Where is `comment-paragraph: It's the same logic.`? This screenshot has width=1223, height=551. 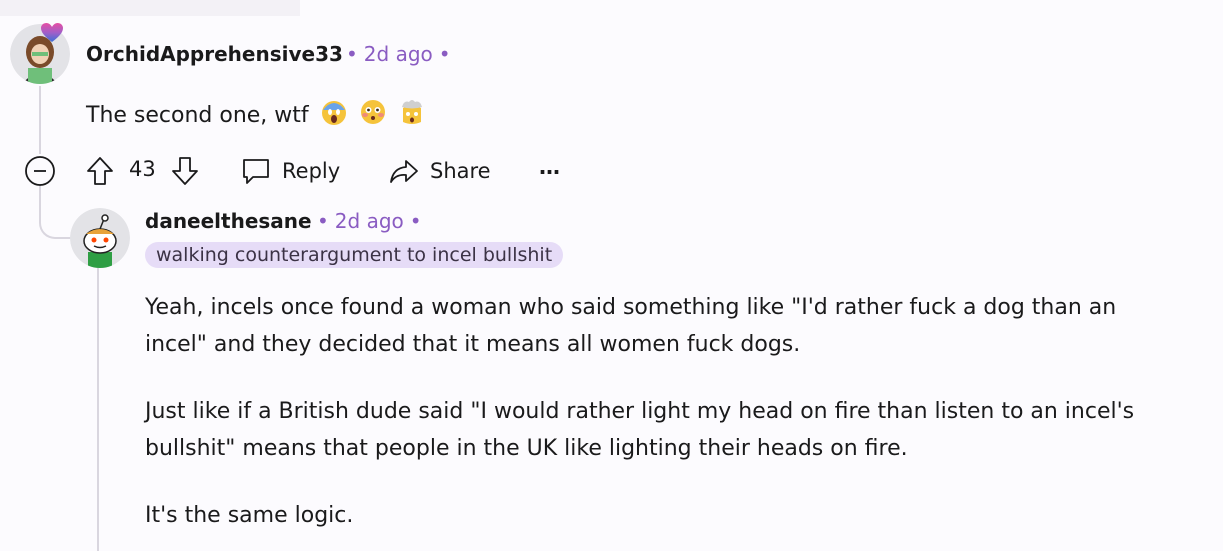
comment-paragraph: It's the same logic. is located at coordinates (249, 515).